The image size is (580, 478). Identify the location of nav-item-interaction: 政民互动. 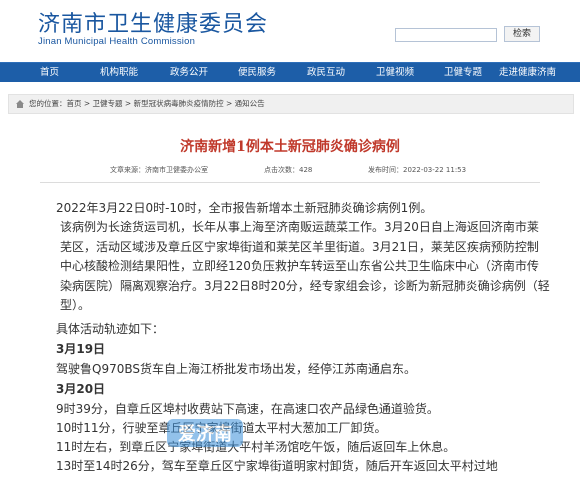
(326, 72).